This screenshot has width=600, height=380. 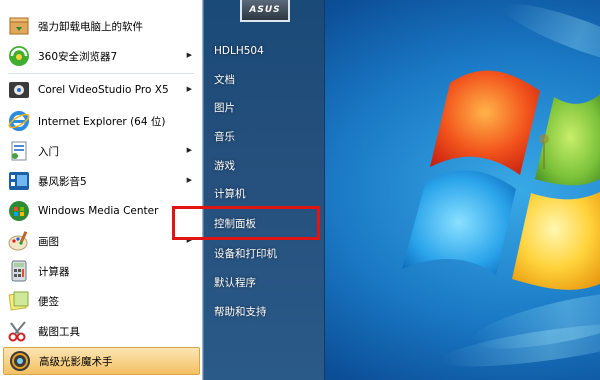 I want to click on program-label: 计算器, so click(x=54, y=271).